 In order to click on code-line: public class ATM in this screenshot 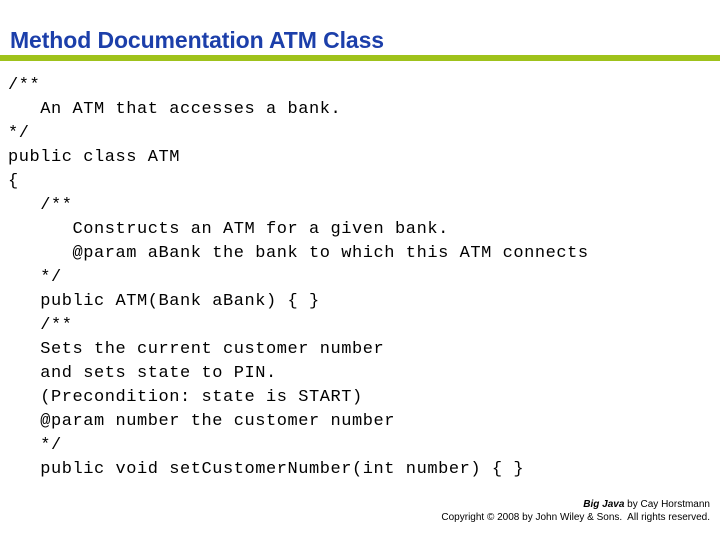, I will do `click(94, 157)`.